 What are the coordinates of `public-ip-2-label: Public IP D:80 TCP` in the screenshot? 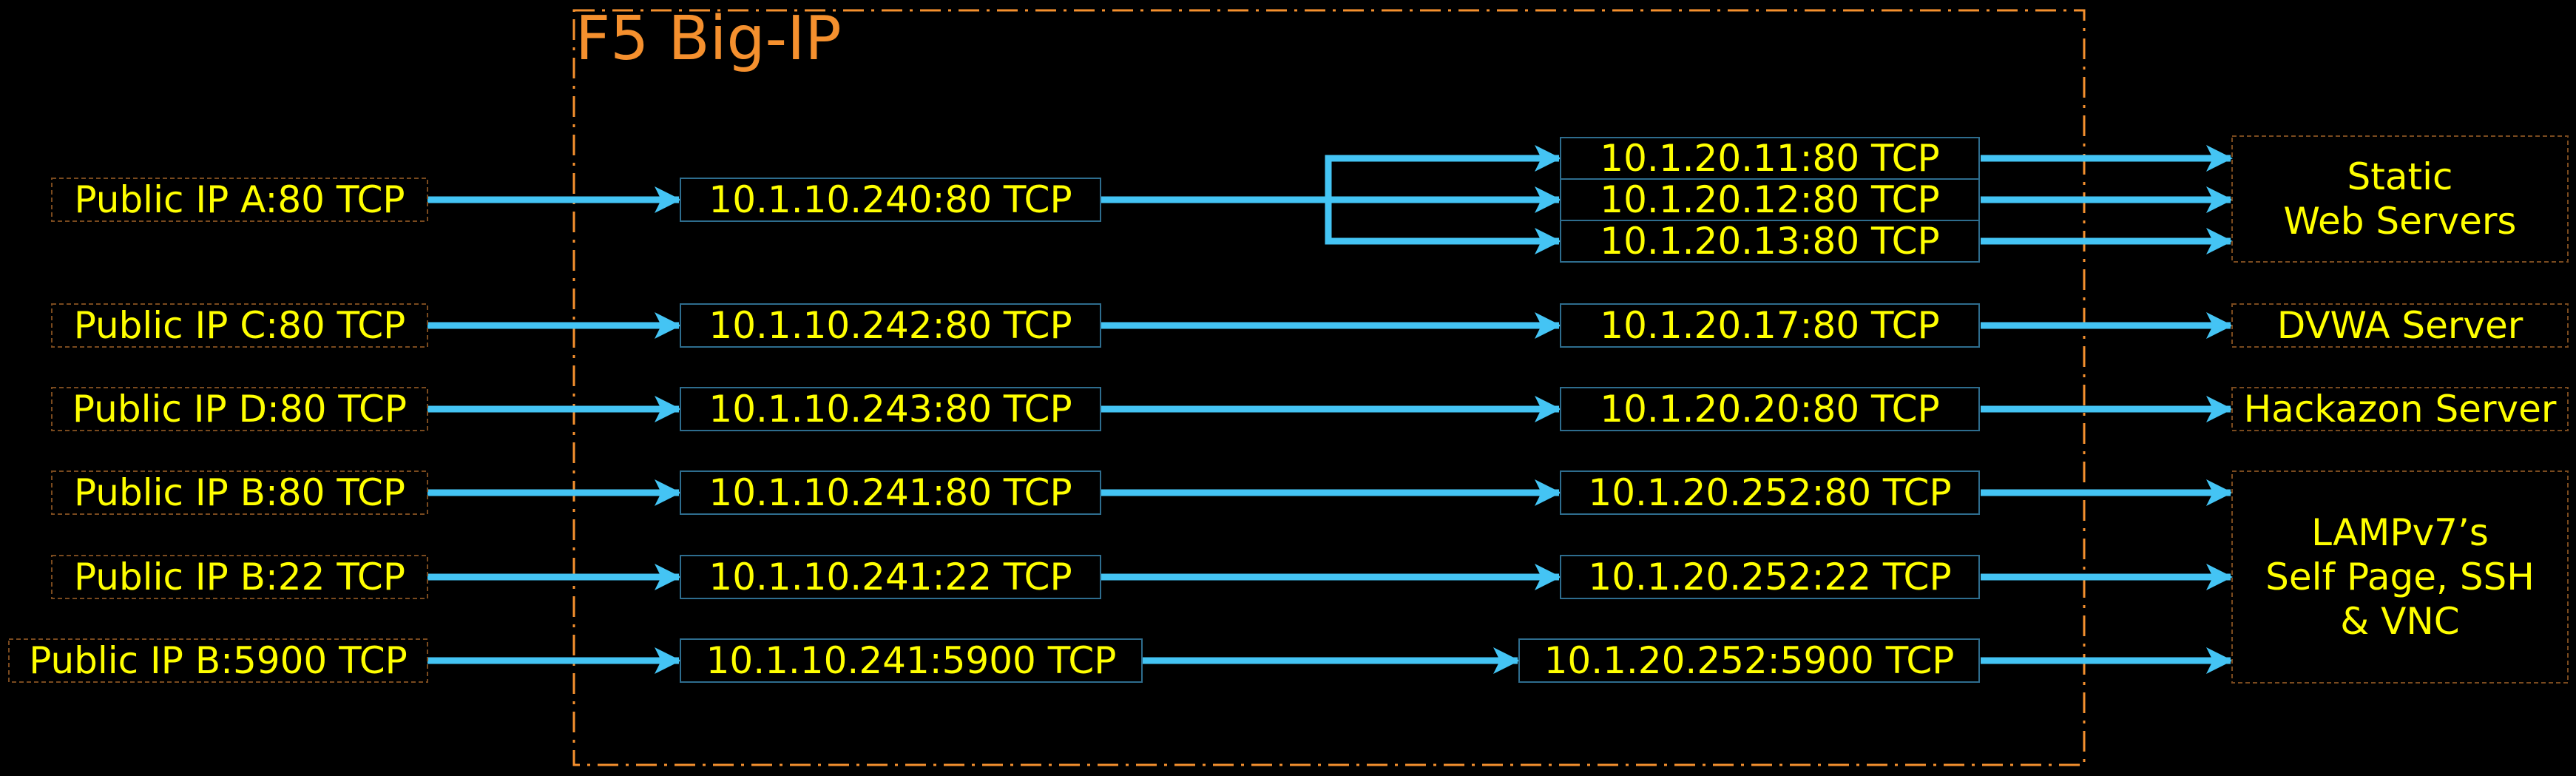 It's located at (239, 410).